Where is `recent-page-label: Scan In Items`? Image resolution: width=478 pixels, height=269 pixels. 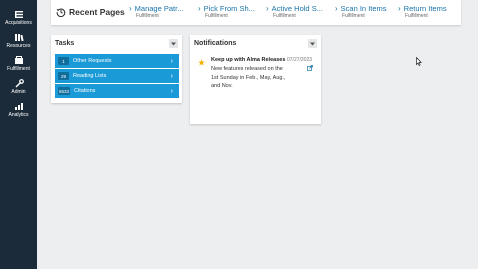 recent-page-label: Scan In Items is located at coordinates (363, 8).